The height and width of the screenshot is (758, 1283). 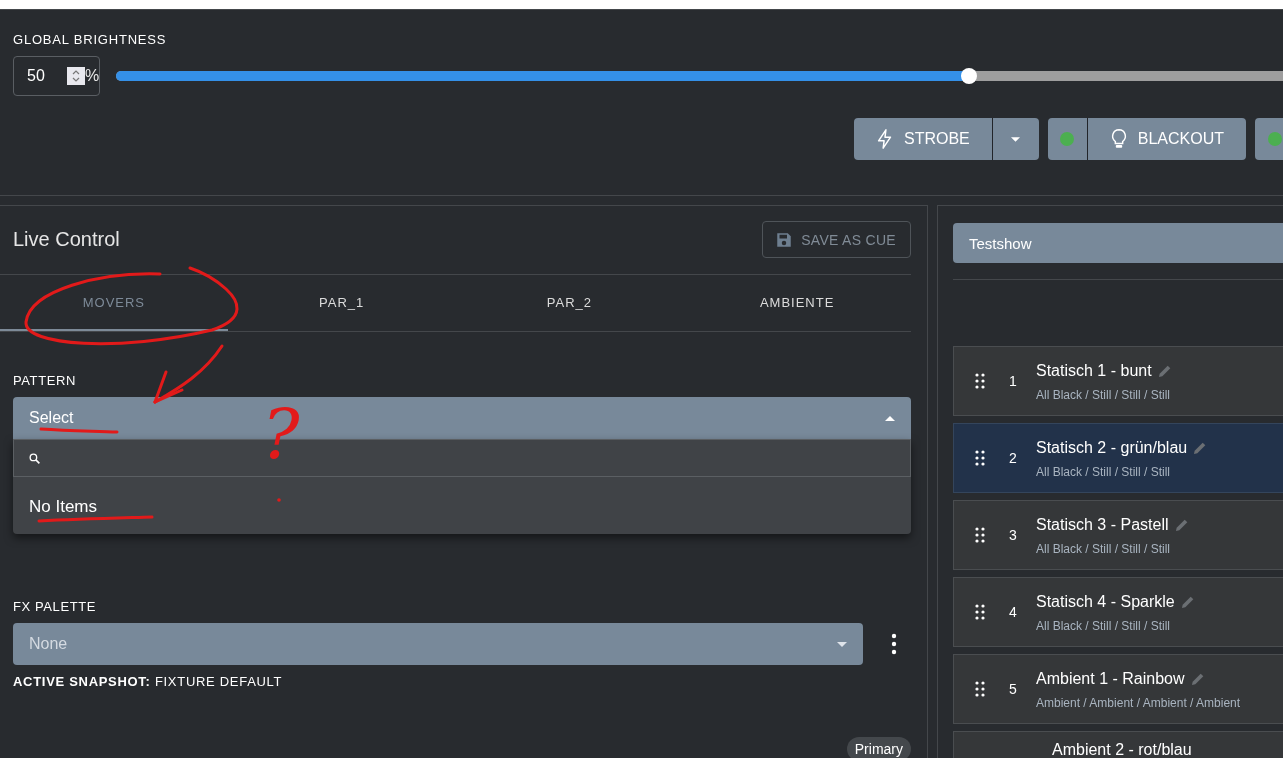 I want to click on empty-message: No Items, so click(x=63, y=507).